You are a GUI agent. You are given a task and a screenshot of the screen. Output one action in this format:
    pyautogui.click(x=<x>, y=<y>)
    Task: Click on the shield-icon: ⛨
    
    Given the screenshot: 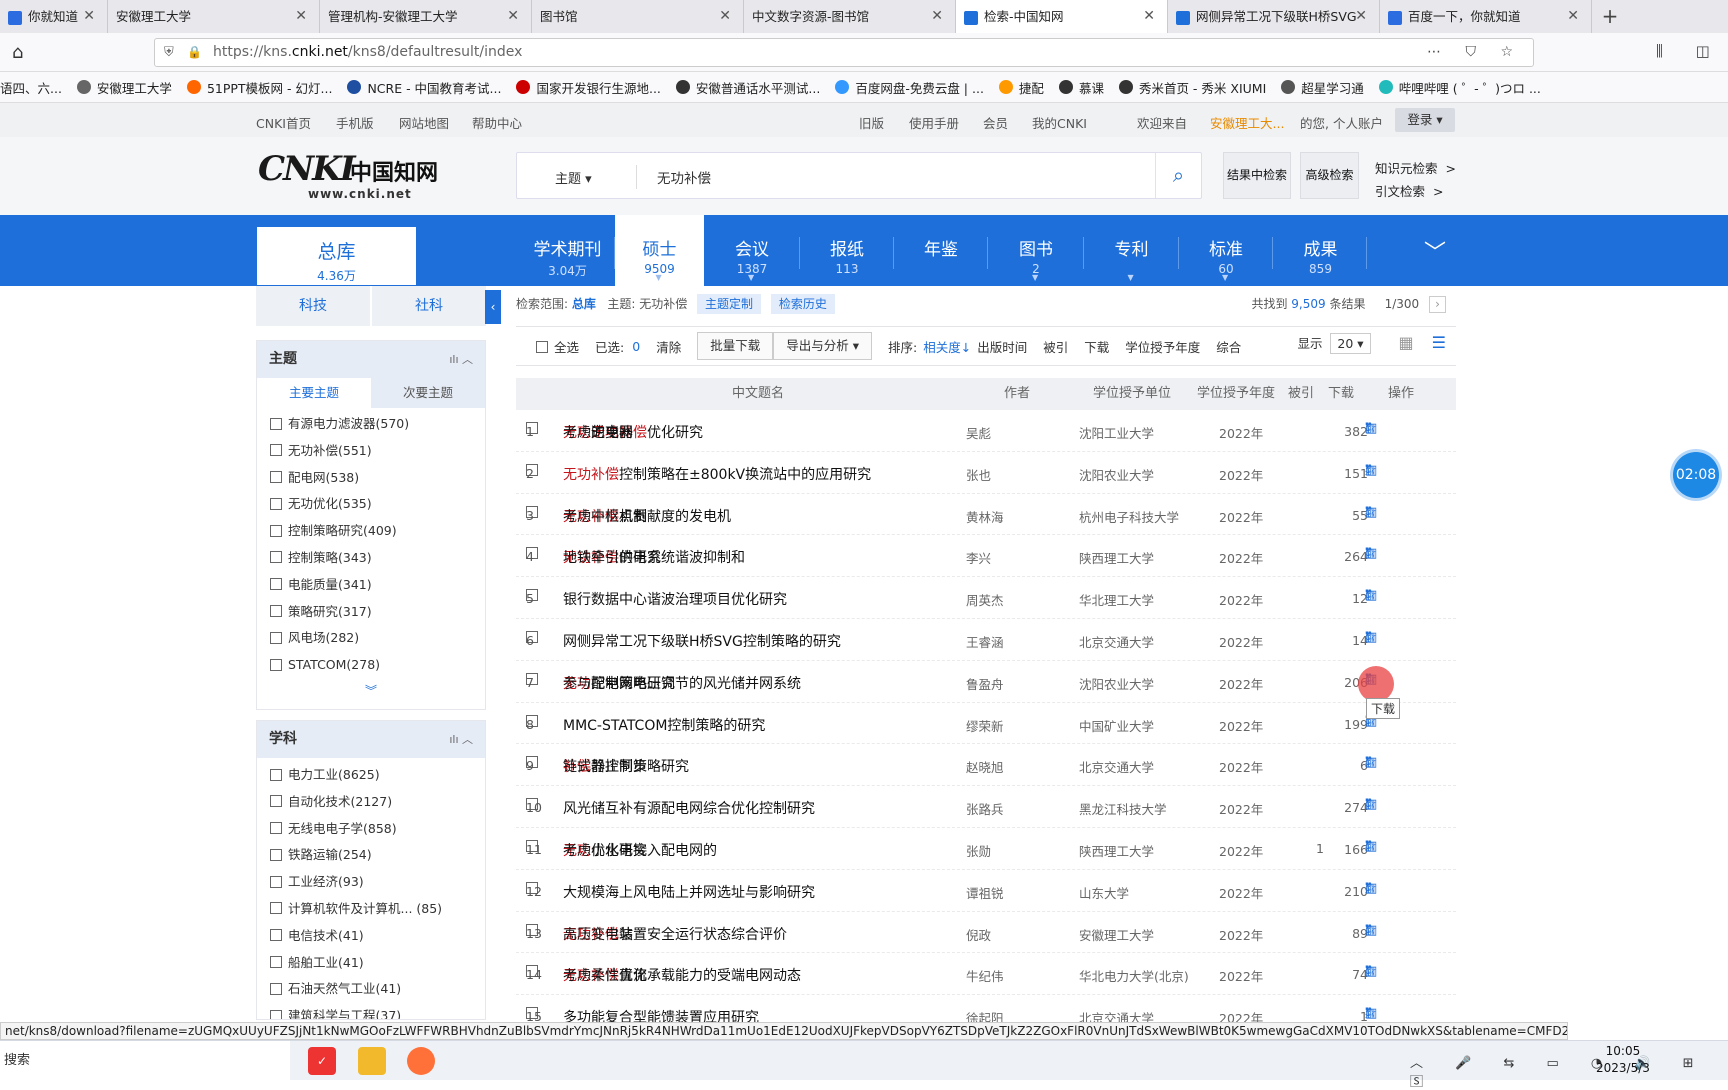 What is the action you would take?
    pyautogui.click(x=169, y=52)
    